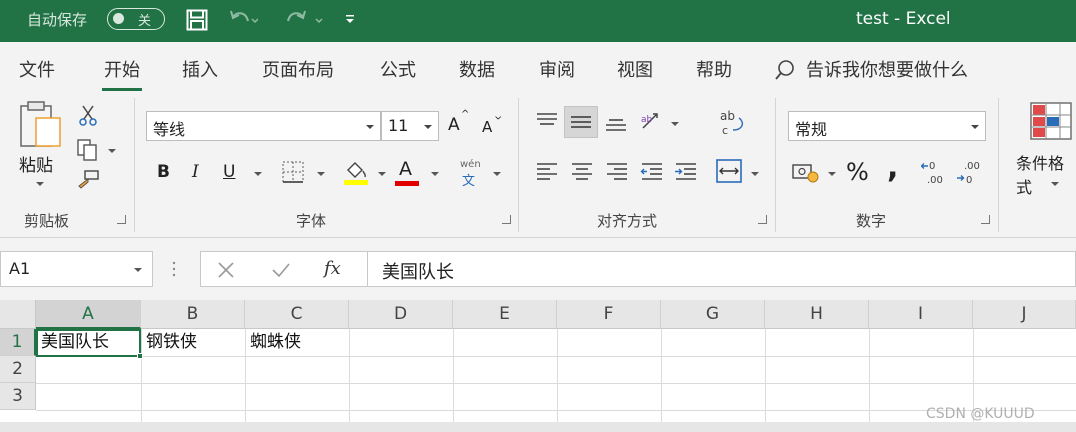 The width and height of the screenshot is (1076, 432). I want to click on italic-button: I, so click(195, 172).